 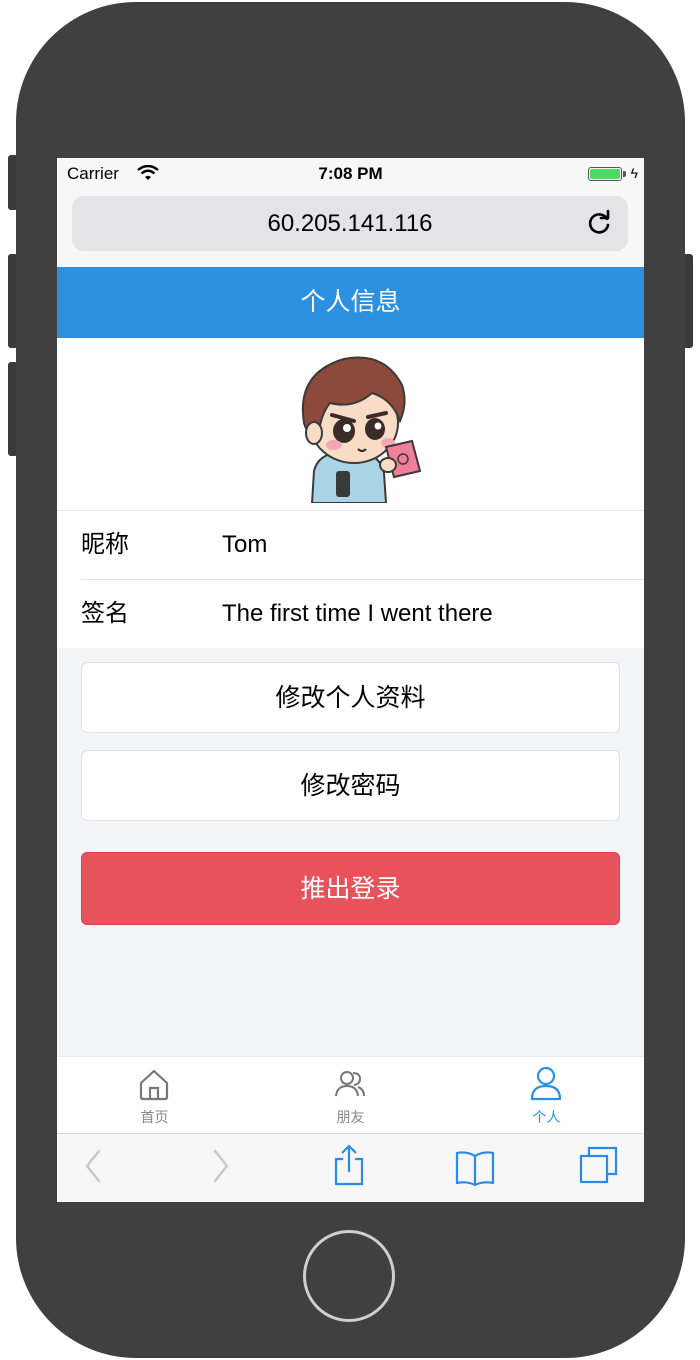 I want to click on bottom-tab-bar: 首页 朋友 个人, so click(x=350, y=1095).